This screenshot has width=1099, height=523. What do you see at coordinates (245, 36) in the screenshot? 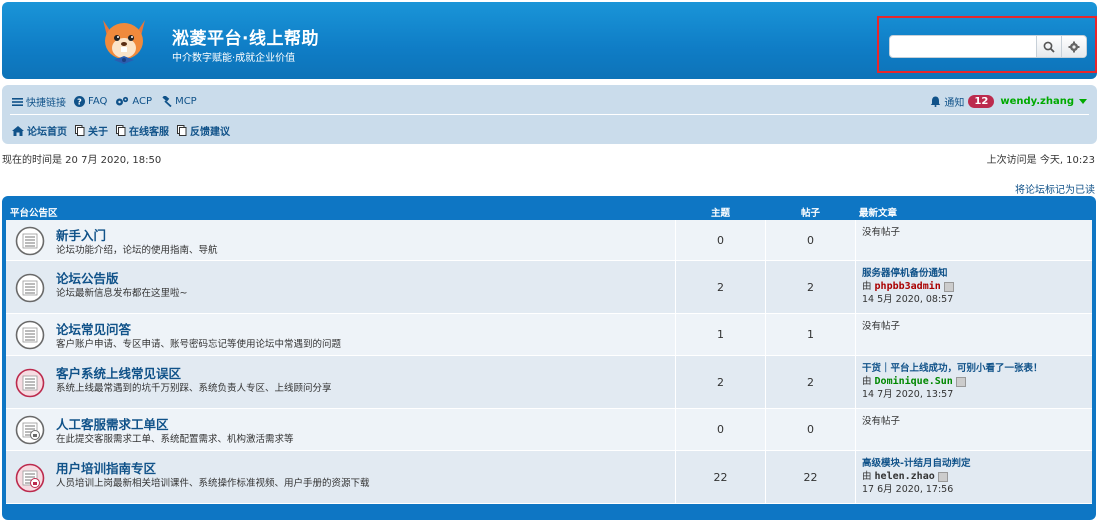
I see `site-title: 淞菱平台·线上帮助` at bounding box center [245, 36].